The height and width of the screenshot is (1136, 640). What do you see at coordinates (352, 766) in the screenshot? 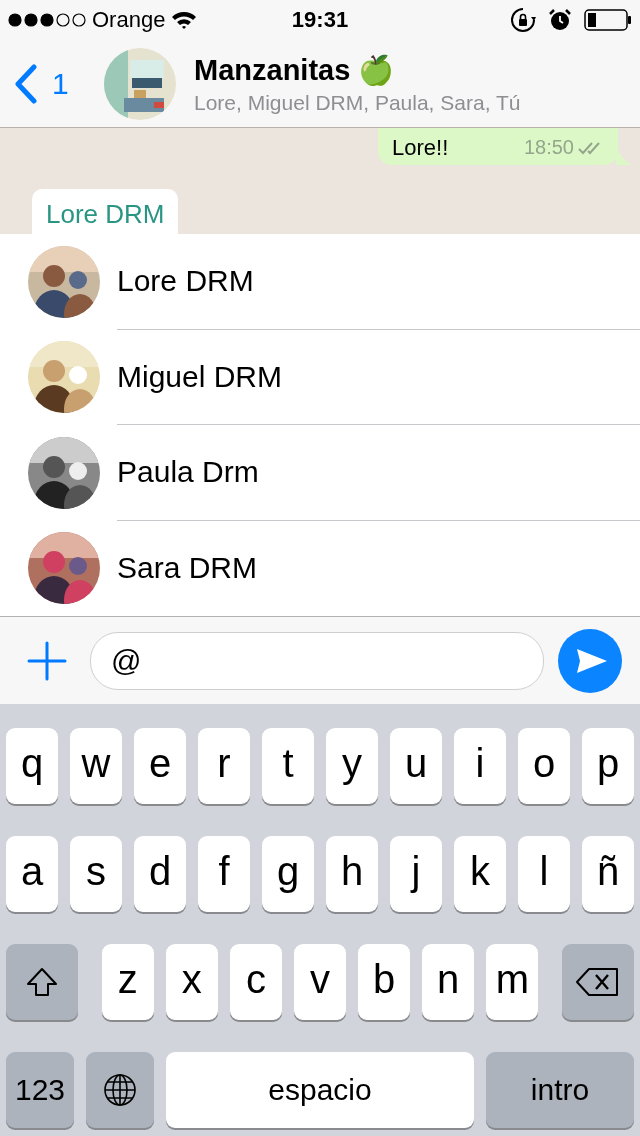
I see `letter-key: y` at bounding box center [352, 766].